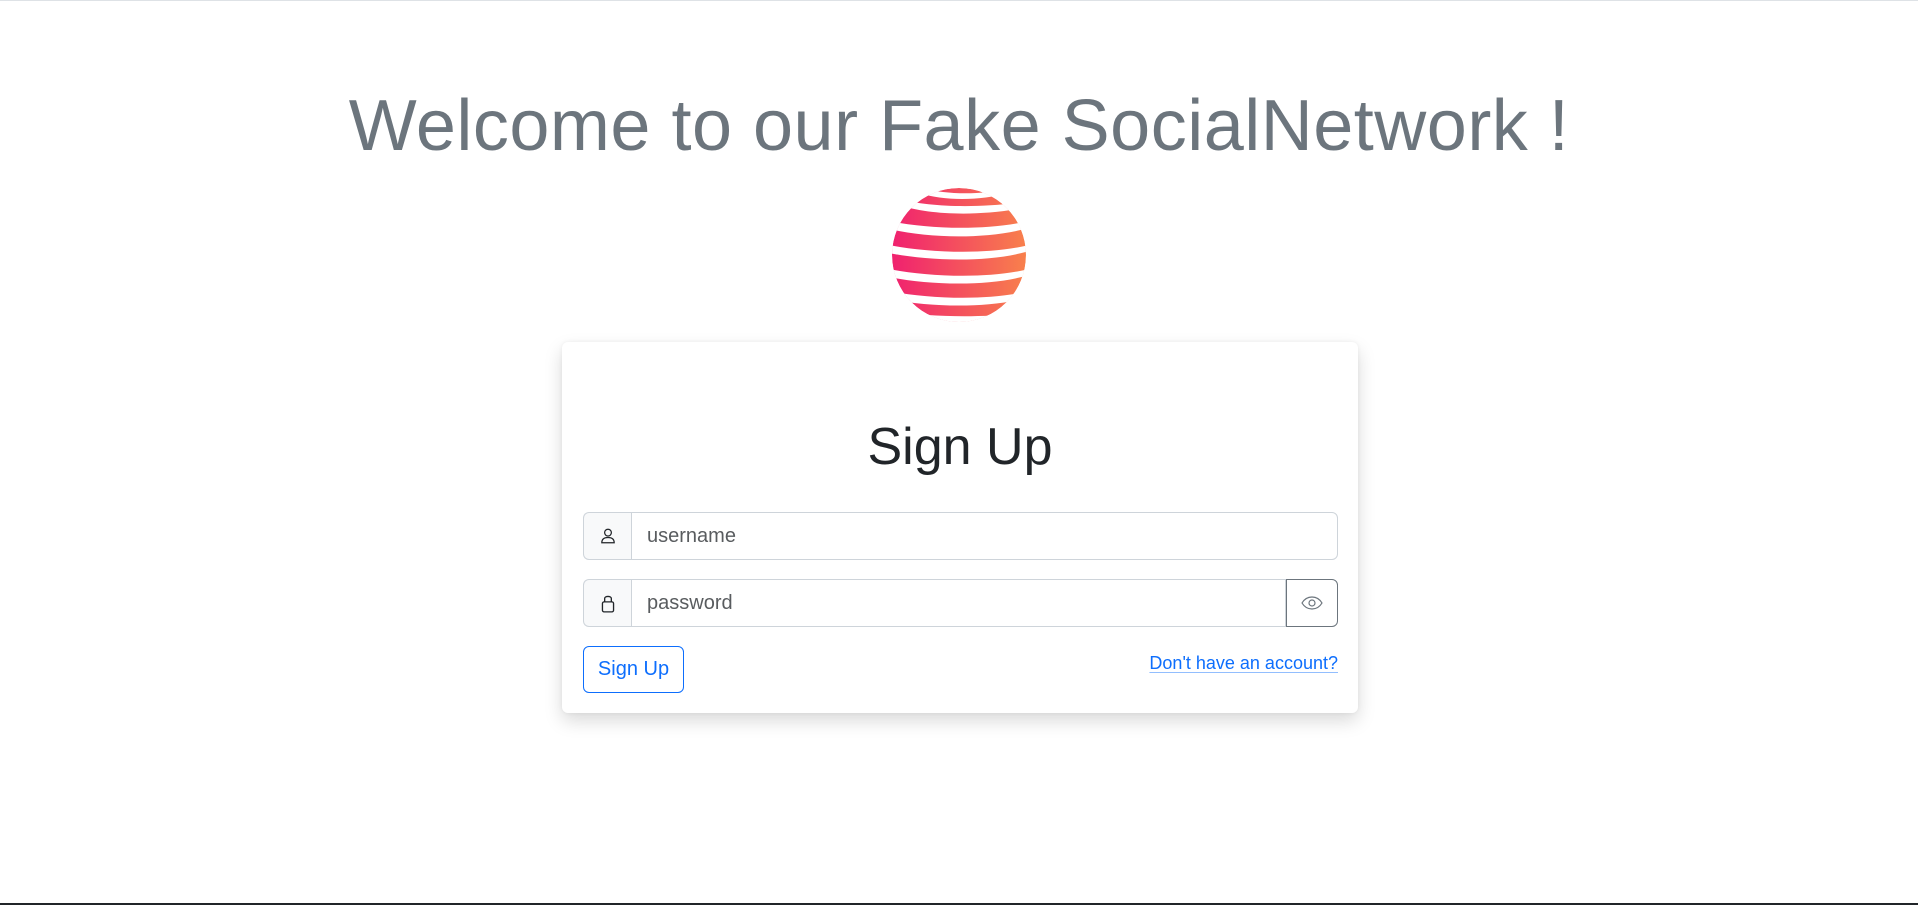  I want to click on password-input, so click(958, 603).